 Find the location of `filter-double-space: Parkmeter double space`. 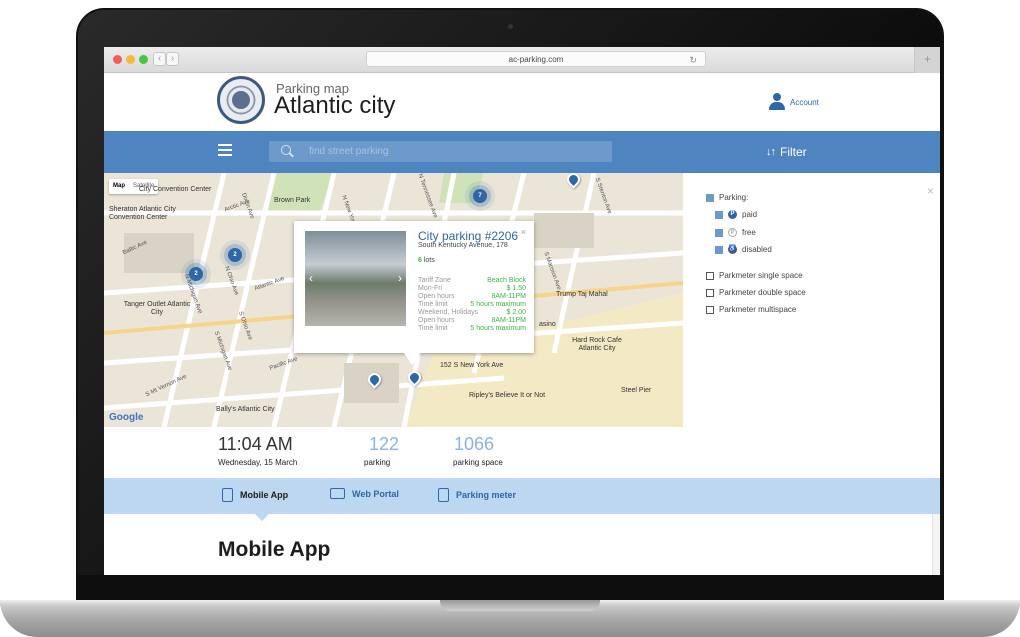

filter-double-space: Parkmeter double space is located at coordinates (756, 292).